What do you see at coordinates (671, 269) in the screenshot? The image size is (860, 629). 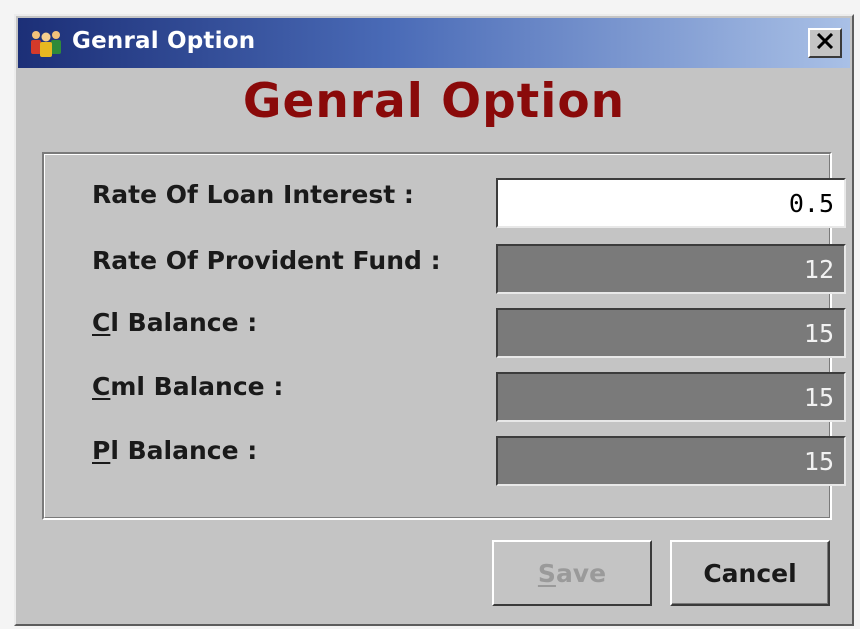 I see `provident-fund-input` at bounding box center [671, 269].